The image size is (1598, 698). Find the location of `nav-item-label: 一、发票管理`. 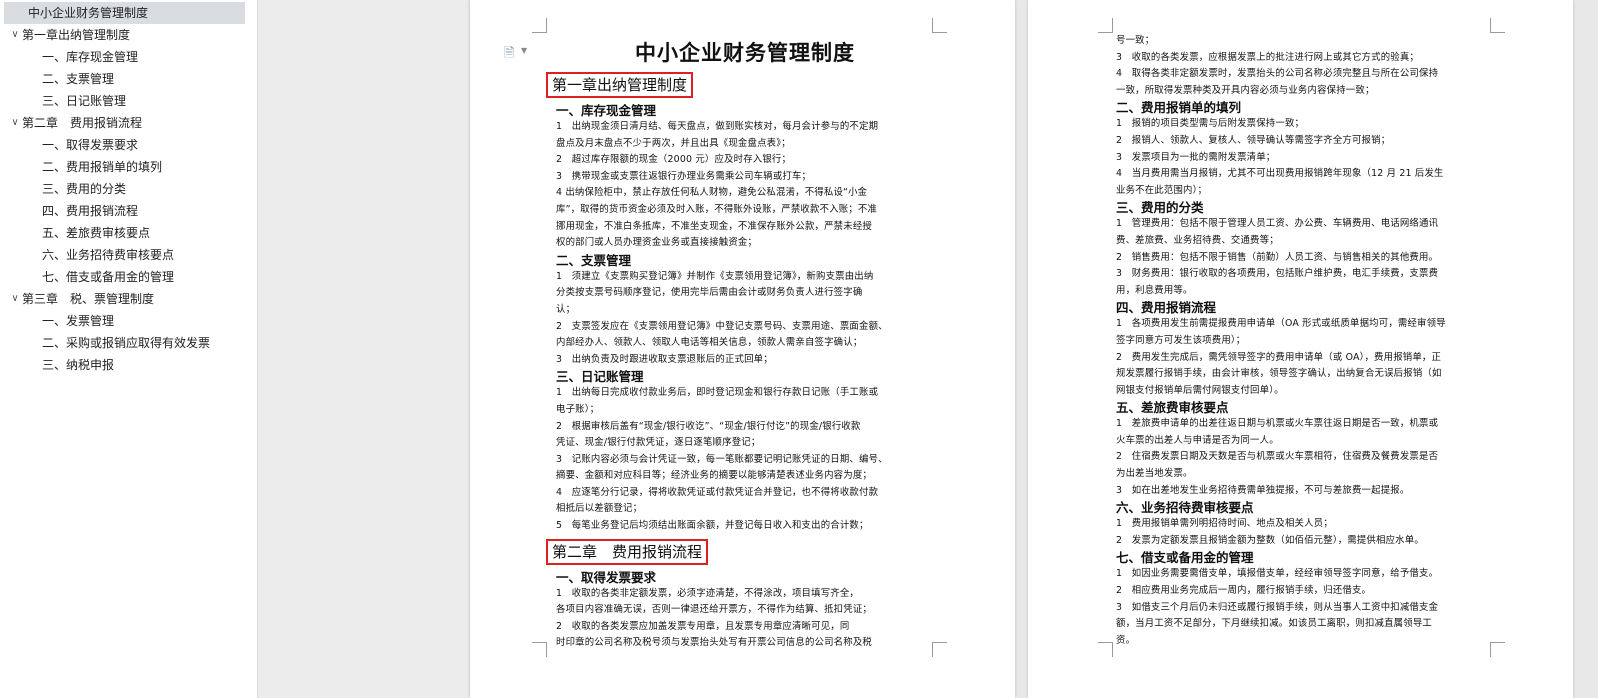

nav-item-label: 一、发票管理 is located at coordinates (78, 321).